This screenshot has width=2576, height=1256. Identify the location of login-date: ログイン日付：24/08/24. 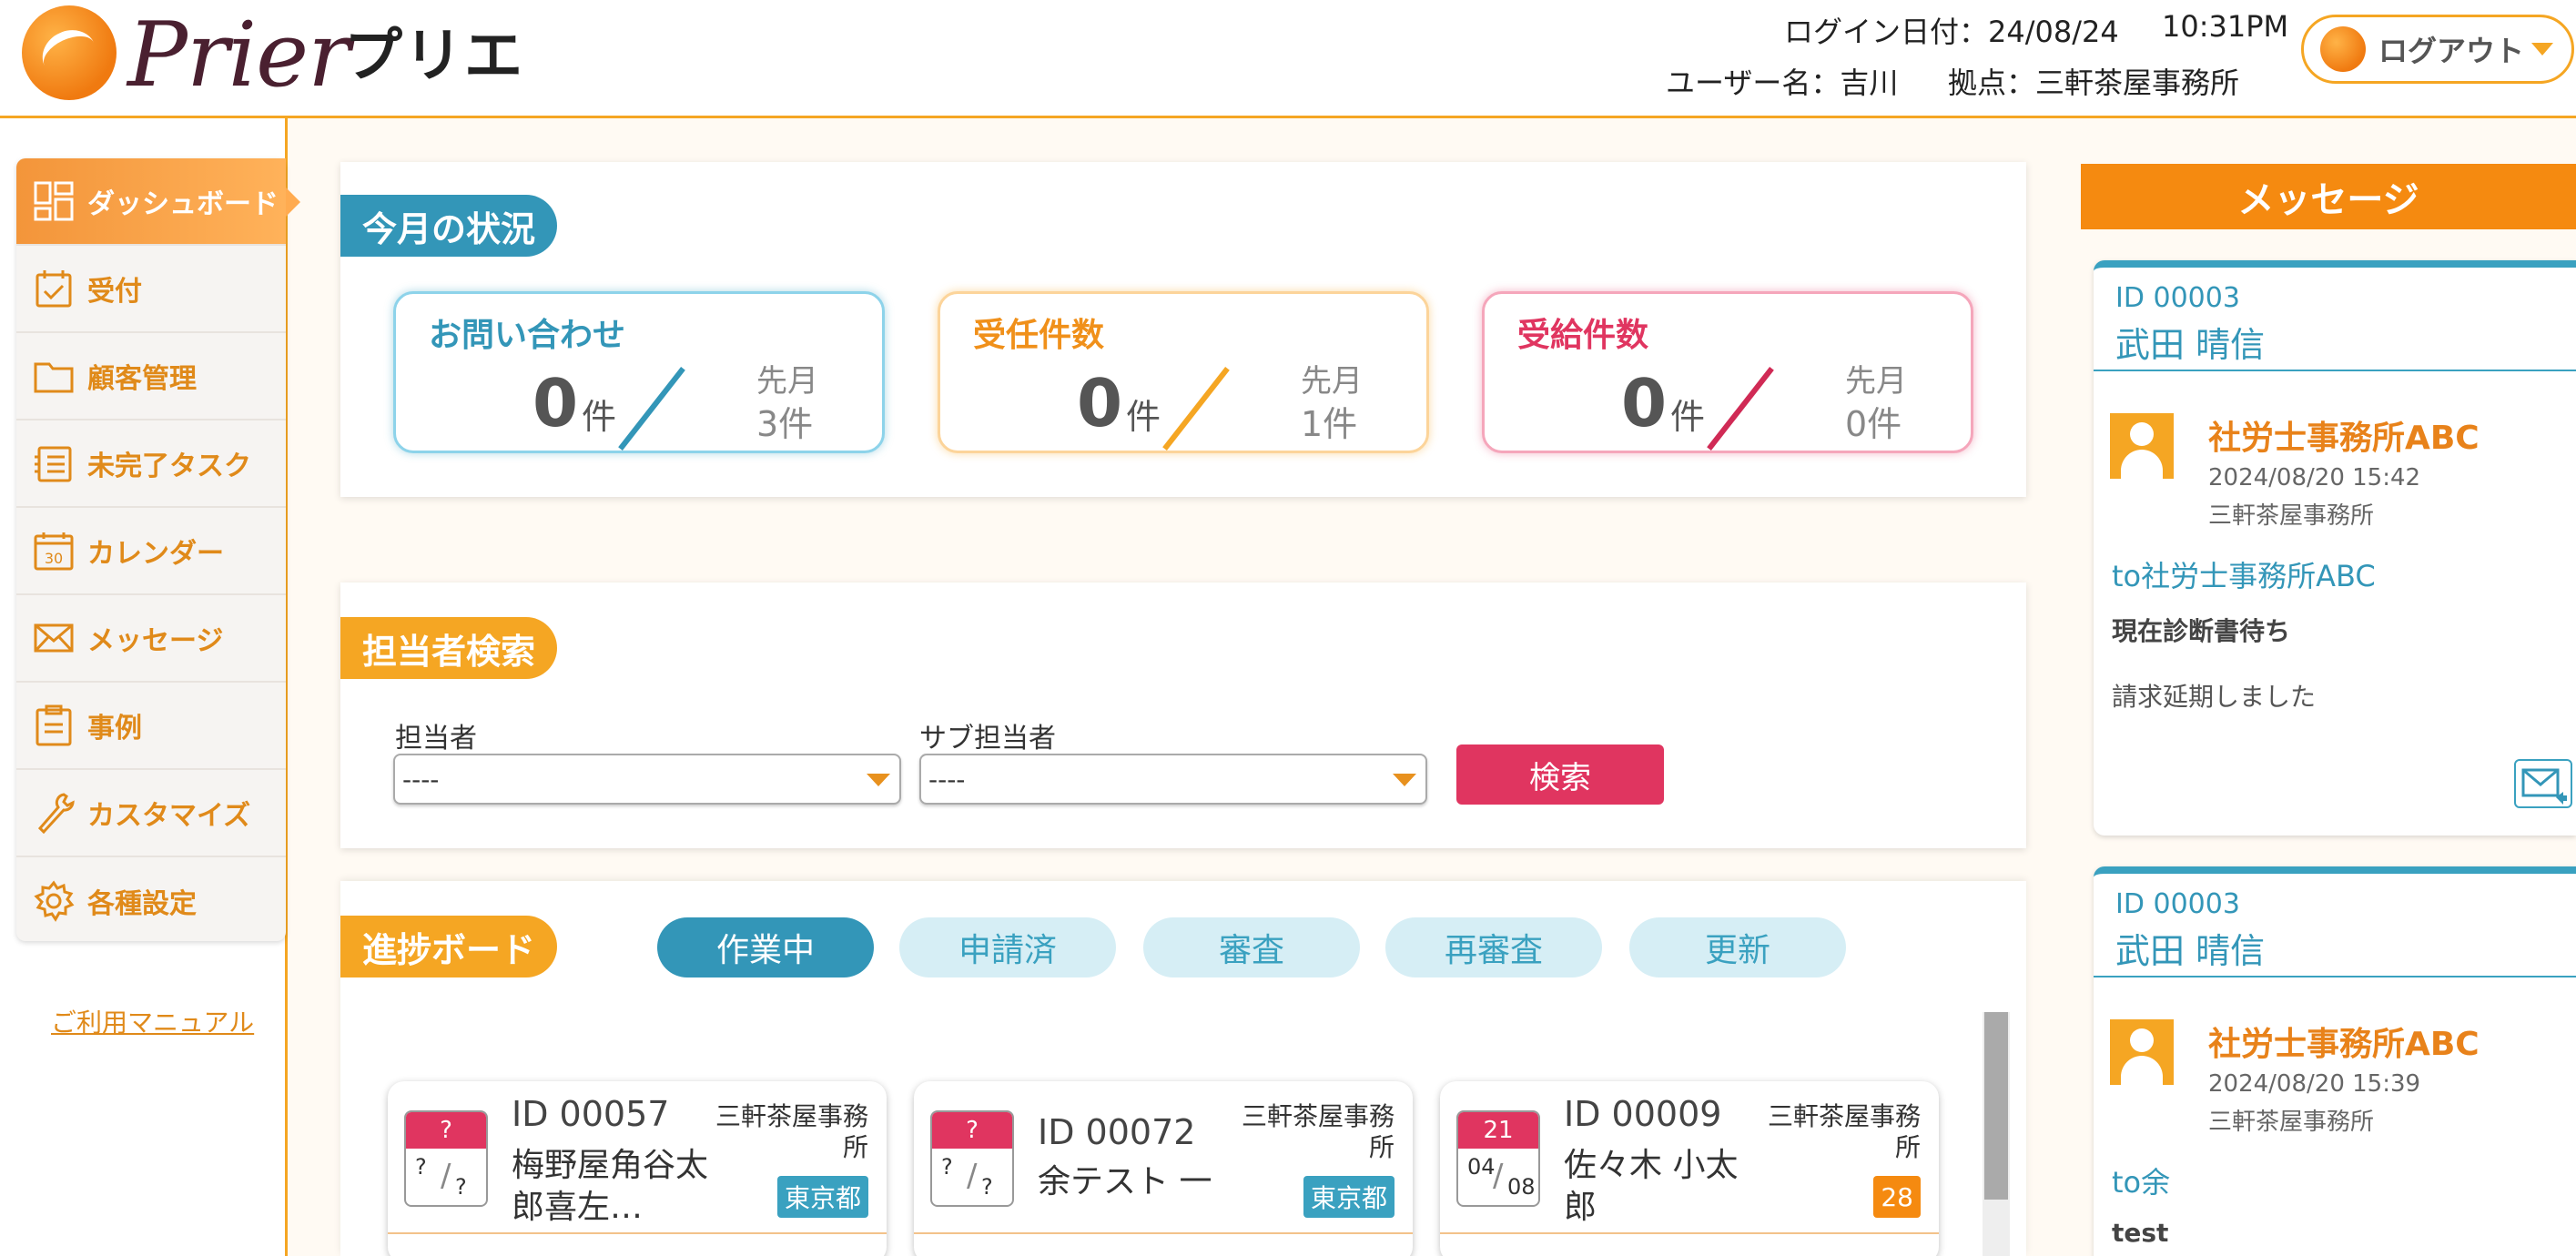
(1951, 32).